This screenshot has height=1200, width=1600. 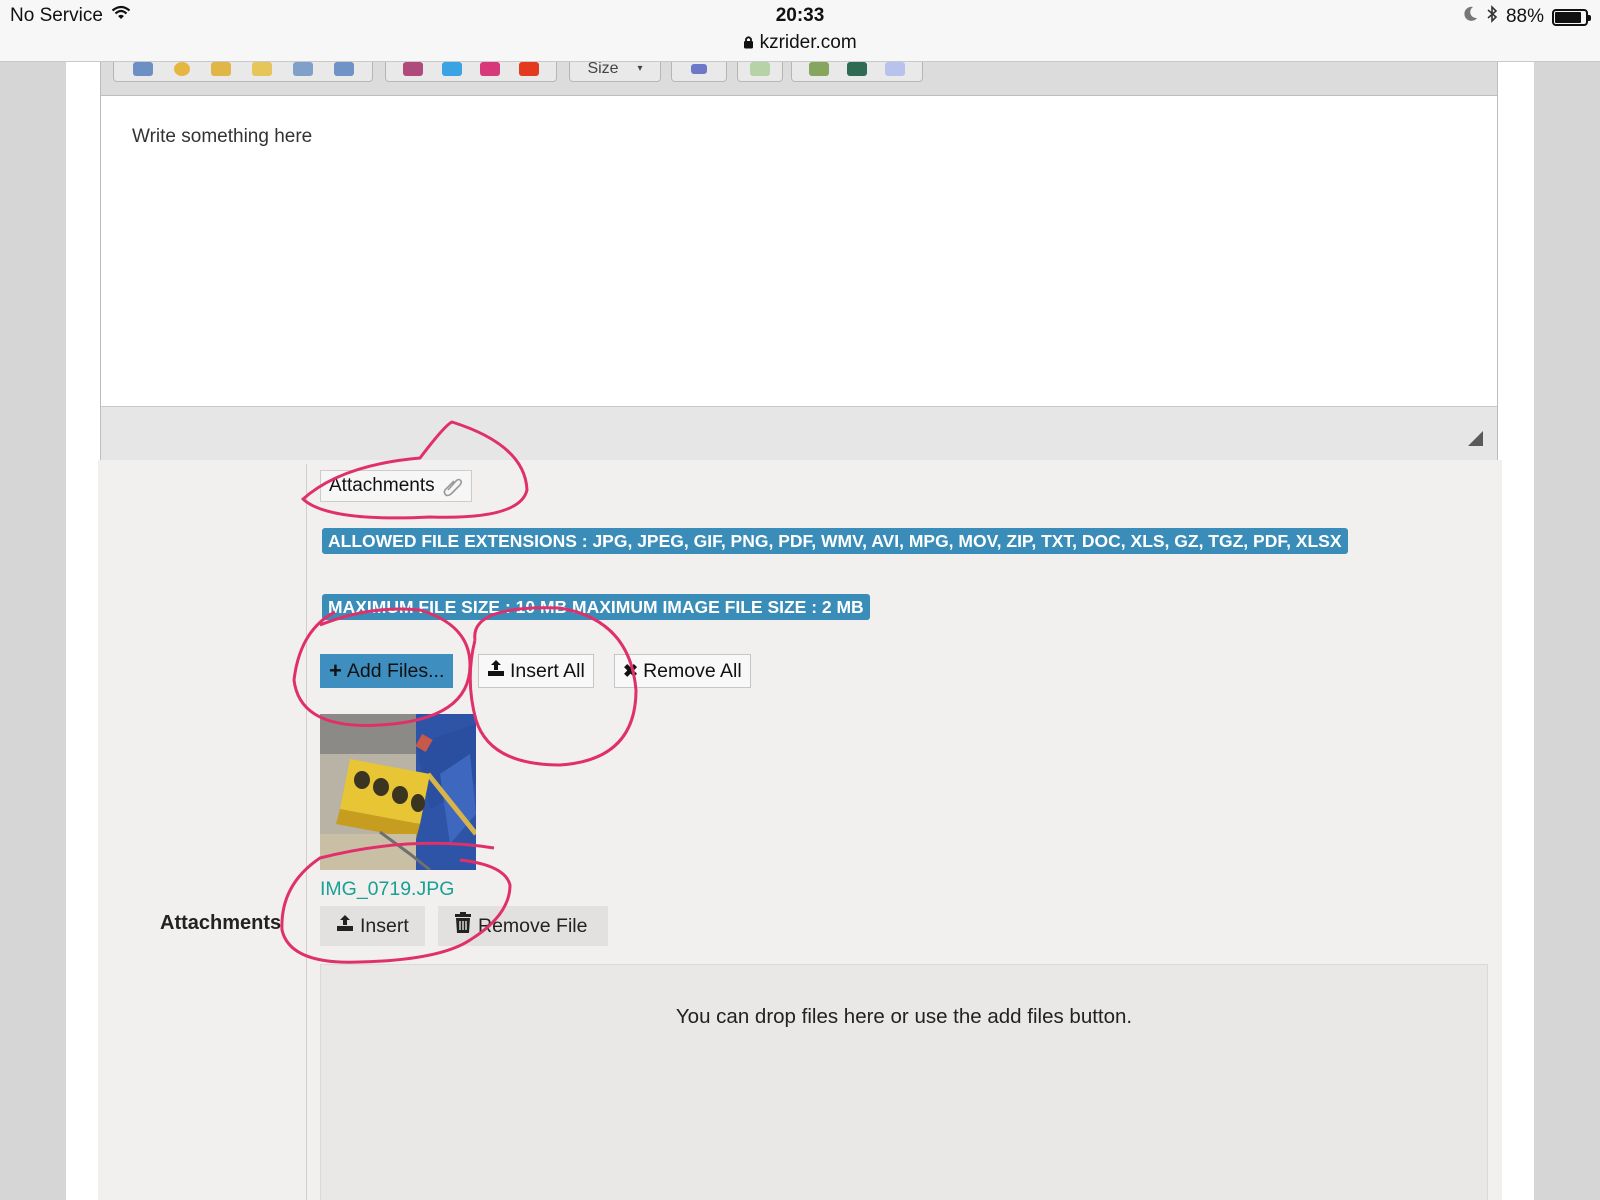 What do you see at coordinates (799, 433) in the screenshot?
I see `editor-footer` at bounding box center [799, 433].